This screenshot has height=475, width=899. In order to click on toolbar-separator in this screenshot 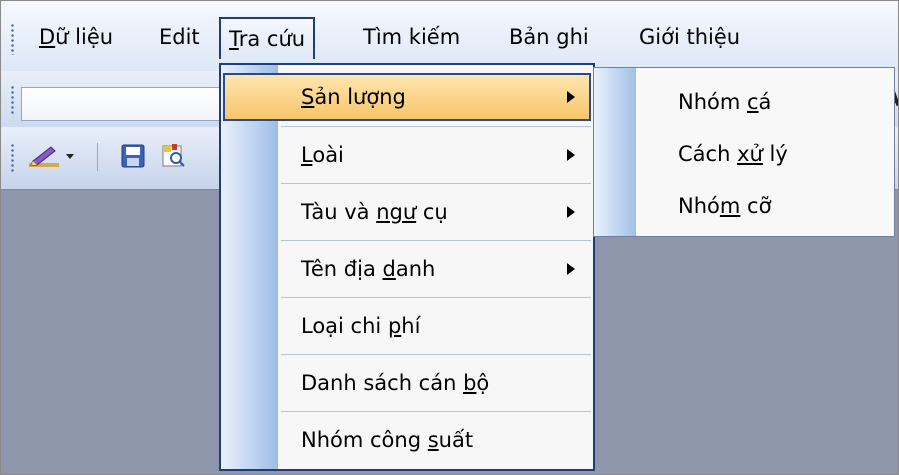, I will do `click(97, 157)`.